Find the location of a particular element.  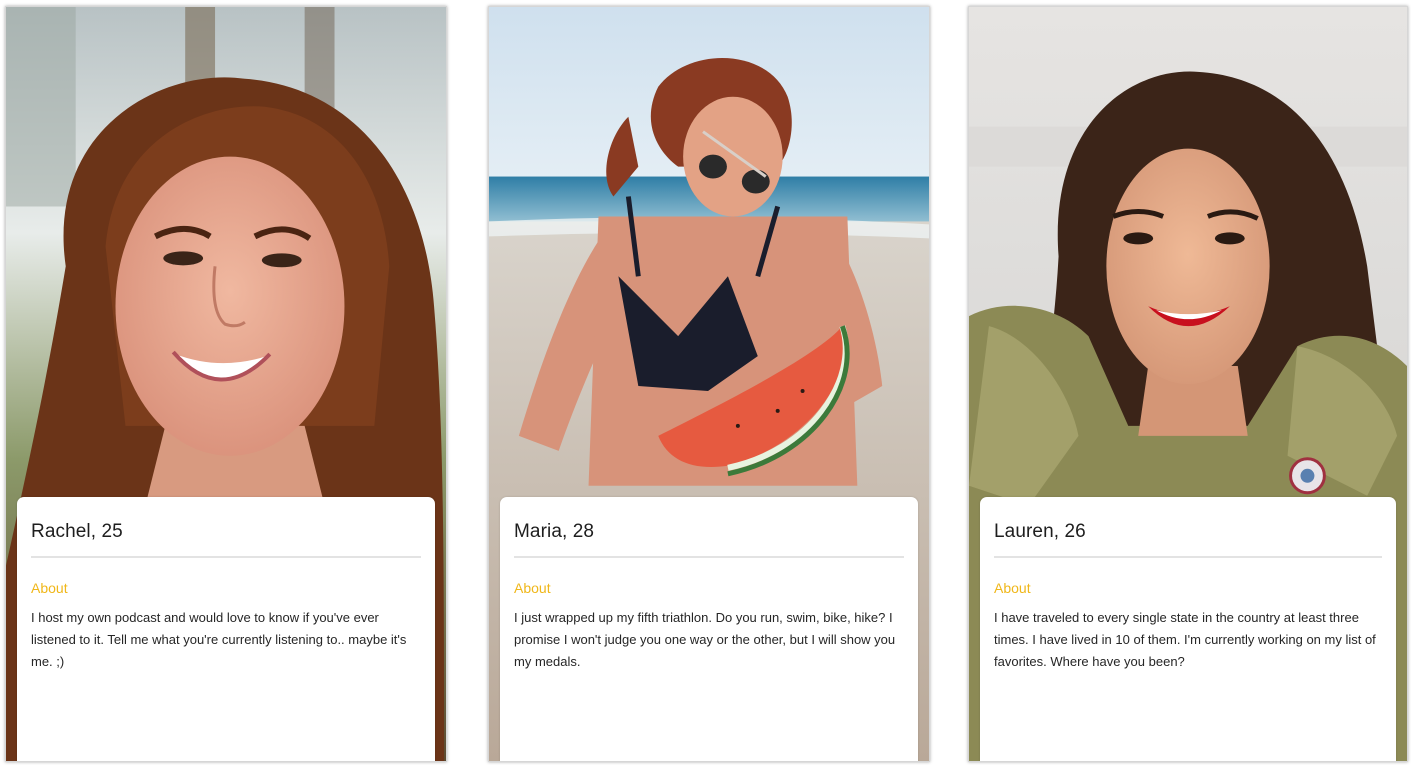

profile-name-age: Lauren, 26 is located at coordinates (1188, 527).